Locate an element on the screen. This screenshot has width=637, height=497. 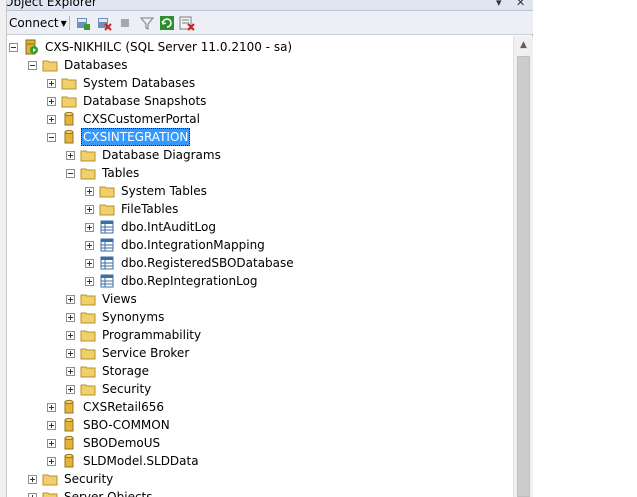
tree-label: CXSCustomerPortal is located at coordinates (141, 119).